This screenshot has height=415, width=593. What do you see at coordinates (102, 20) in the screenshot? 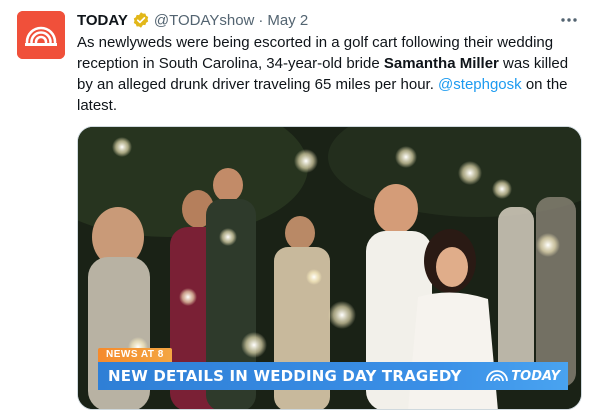
I see `author-name: TODAY` at bounding box center [102, 20].